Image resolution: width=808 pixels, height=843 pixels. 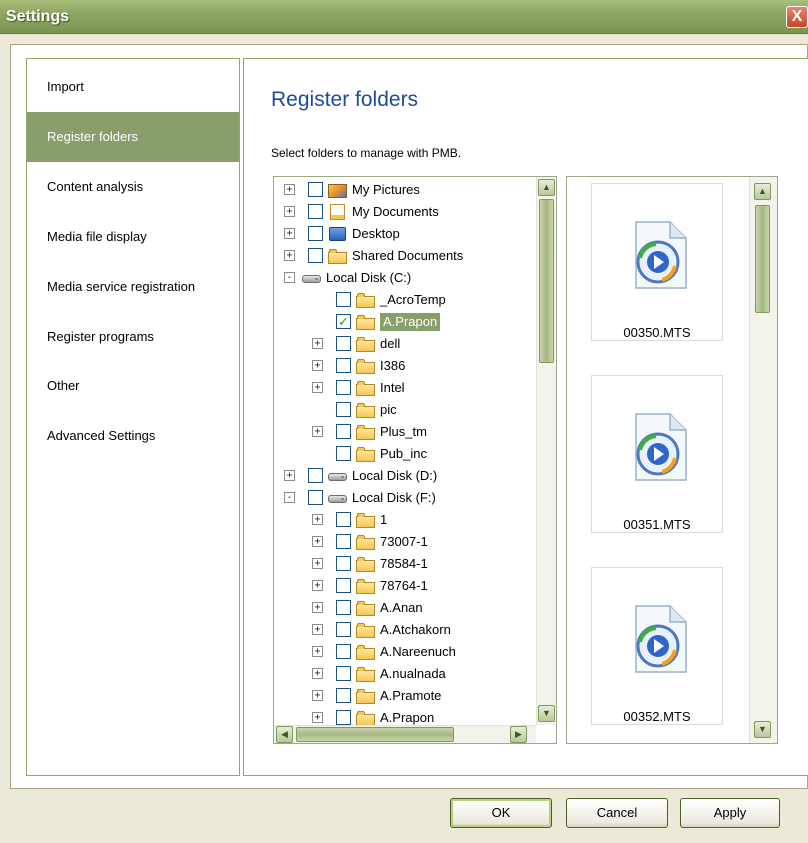 I want to click on tree-item: + dell, so click(x=405, y=344).